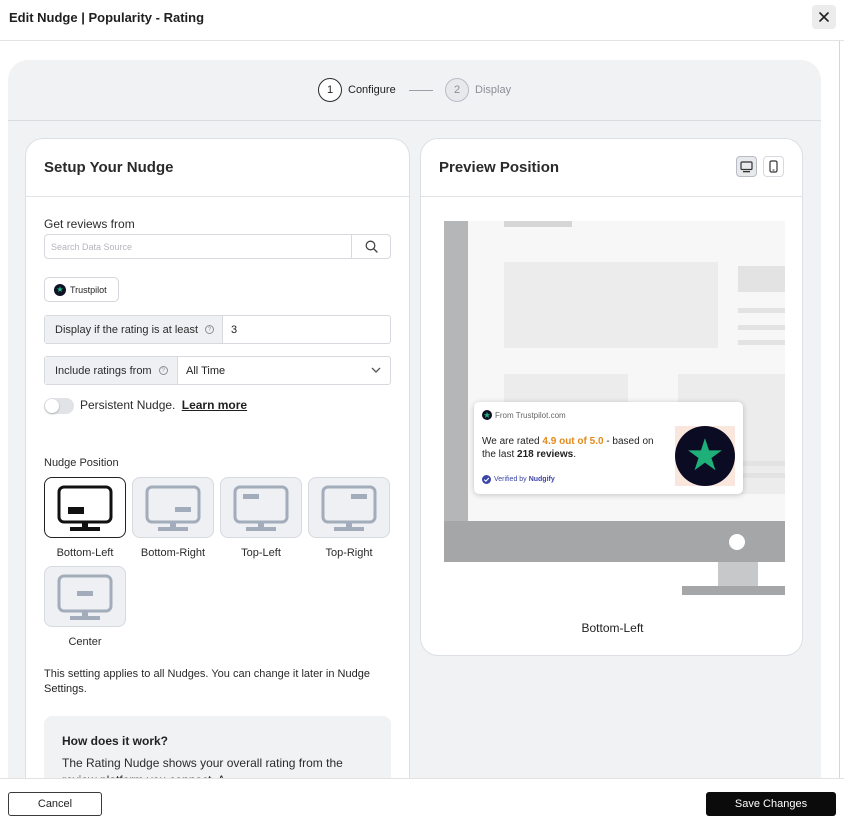 This screenshot has width=844, height=824. I want to click on stepper: 1 Configure 2 Display, so click(414, 90).